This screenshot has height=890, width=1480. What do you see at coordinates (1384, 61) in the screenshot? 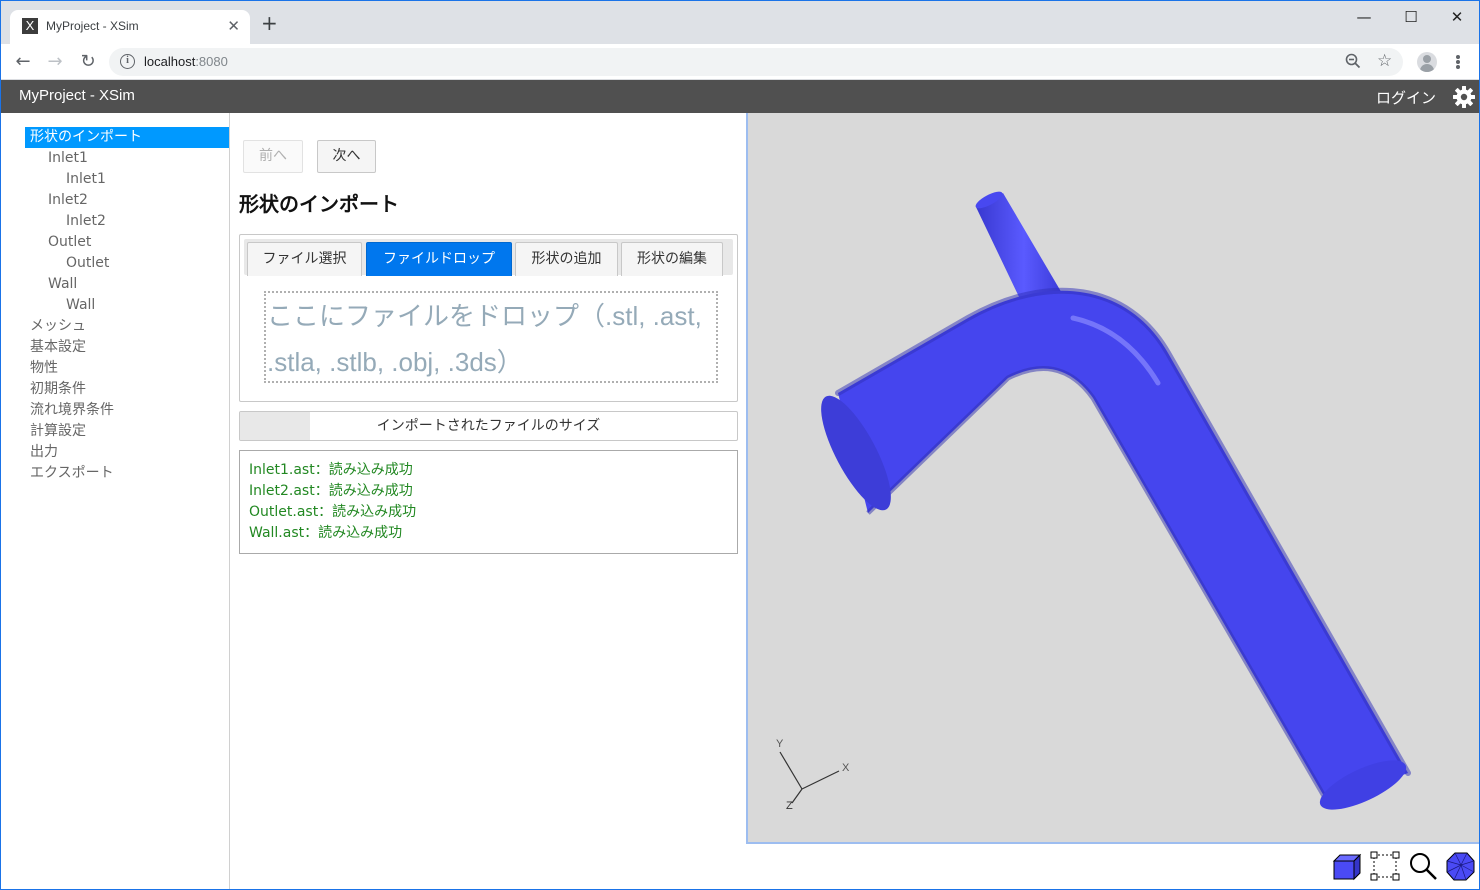
I see `bookmark-star-icon: ☆` at bounding box center [1384, 61].